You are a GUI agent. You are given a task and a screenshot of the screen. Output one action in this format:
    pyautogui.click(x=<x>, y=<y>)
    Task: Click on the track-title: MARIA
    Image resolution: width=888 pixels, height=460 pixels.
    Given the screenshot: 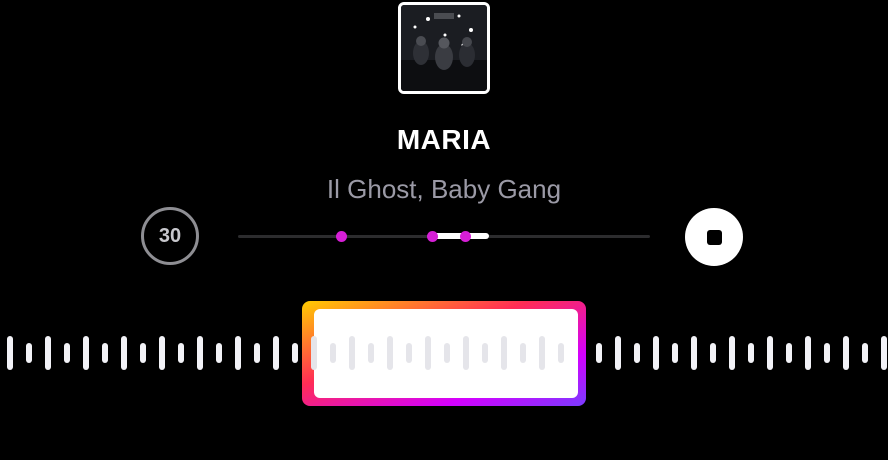 What is the action you would take?
    pyautogui.click(x=444, y=139)
    